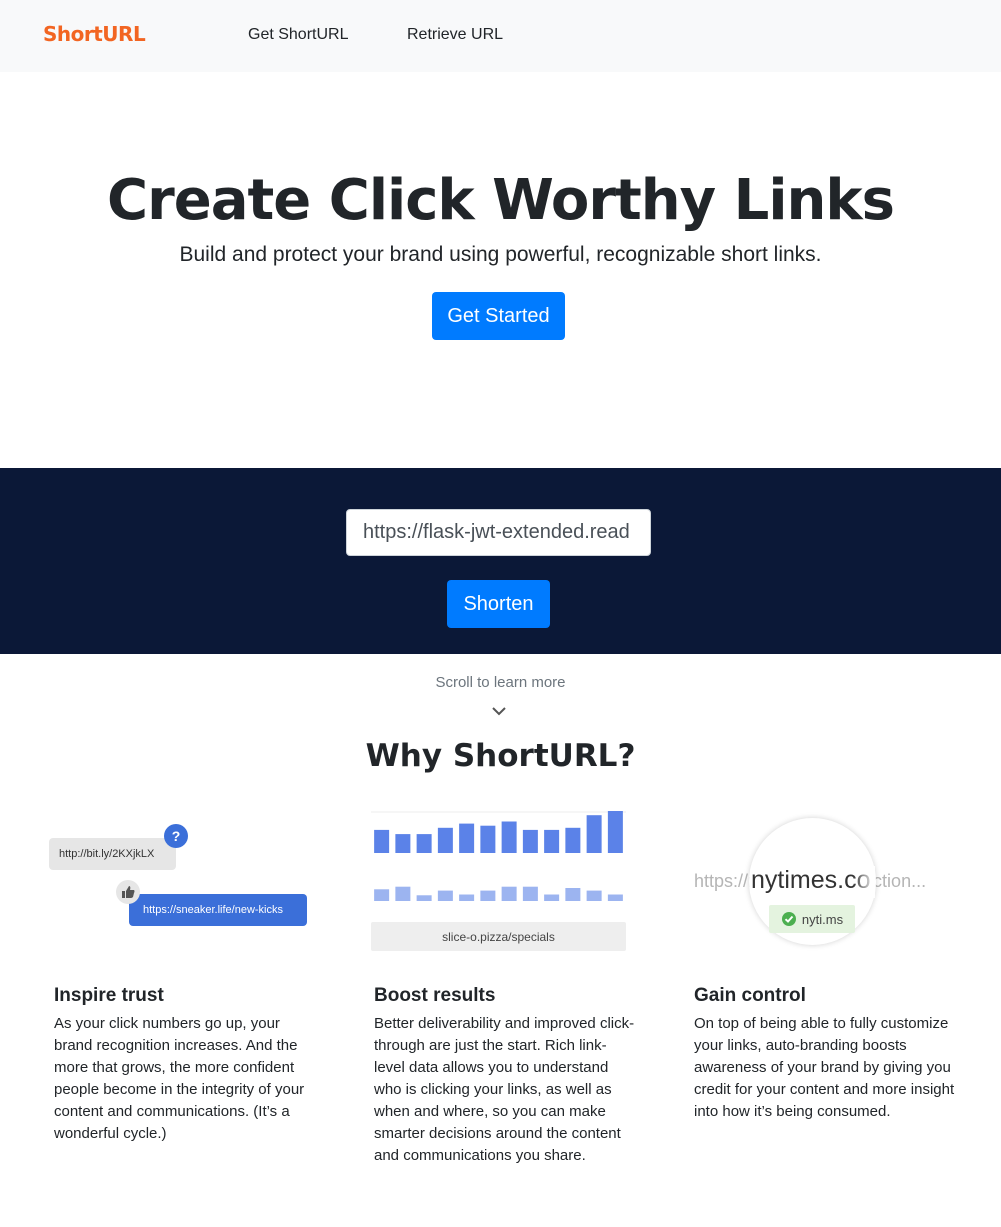  What do you see at coordinates (501, 200) in the screenshot?
I see `hero-title: Create Click Worthy Links` at bounding box center [501, 200].